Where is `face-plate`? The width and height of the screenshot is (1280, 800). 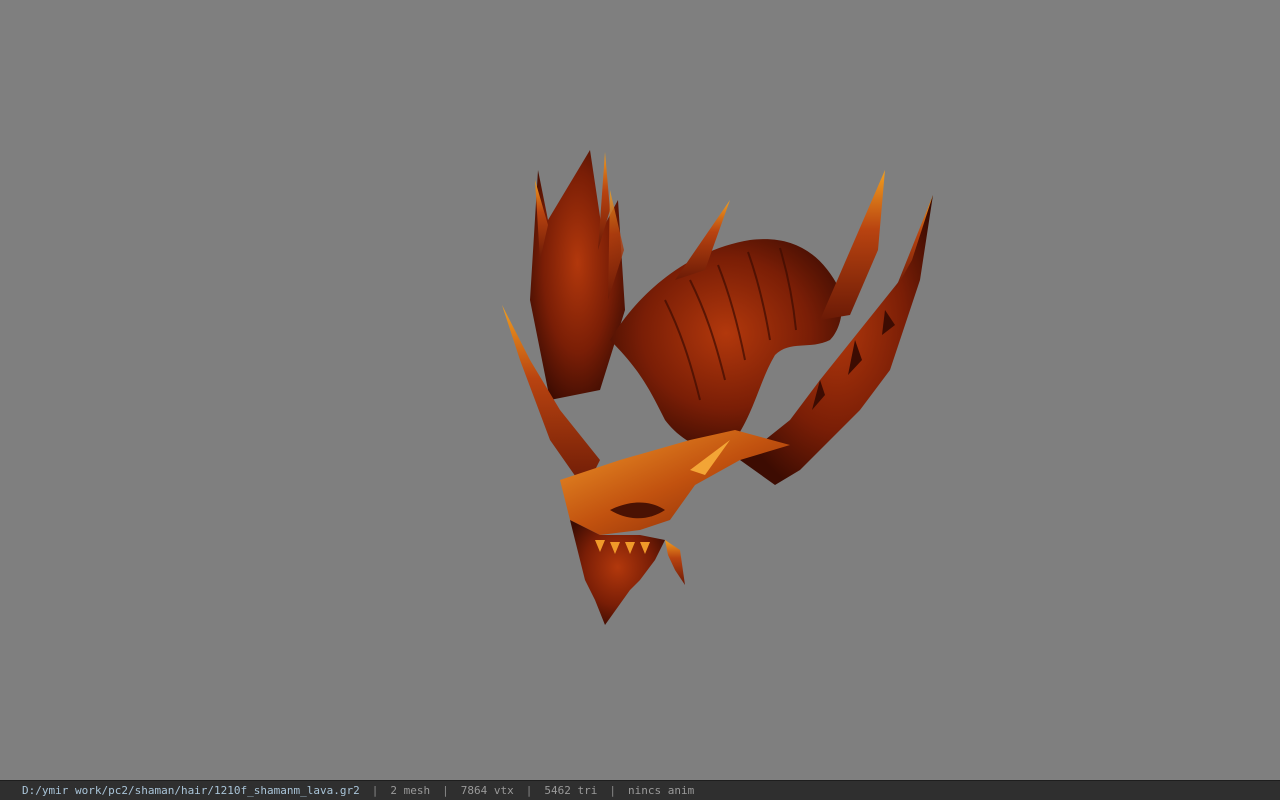 face-plate is located at coordinates (675, 482).